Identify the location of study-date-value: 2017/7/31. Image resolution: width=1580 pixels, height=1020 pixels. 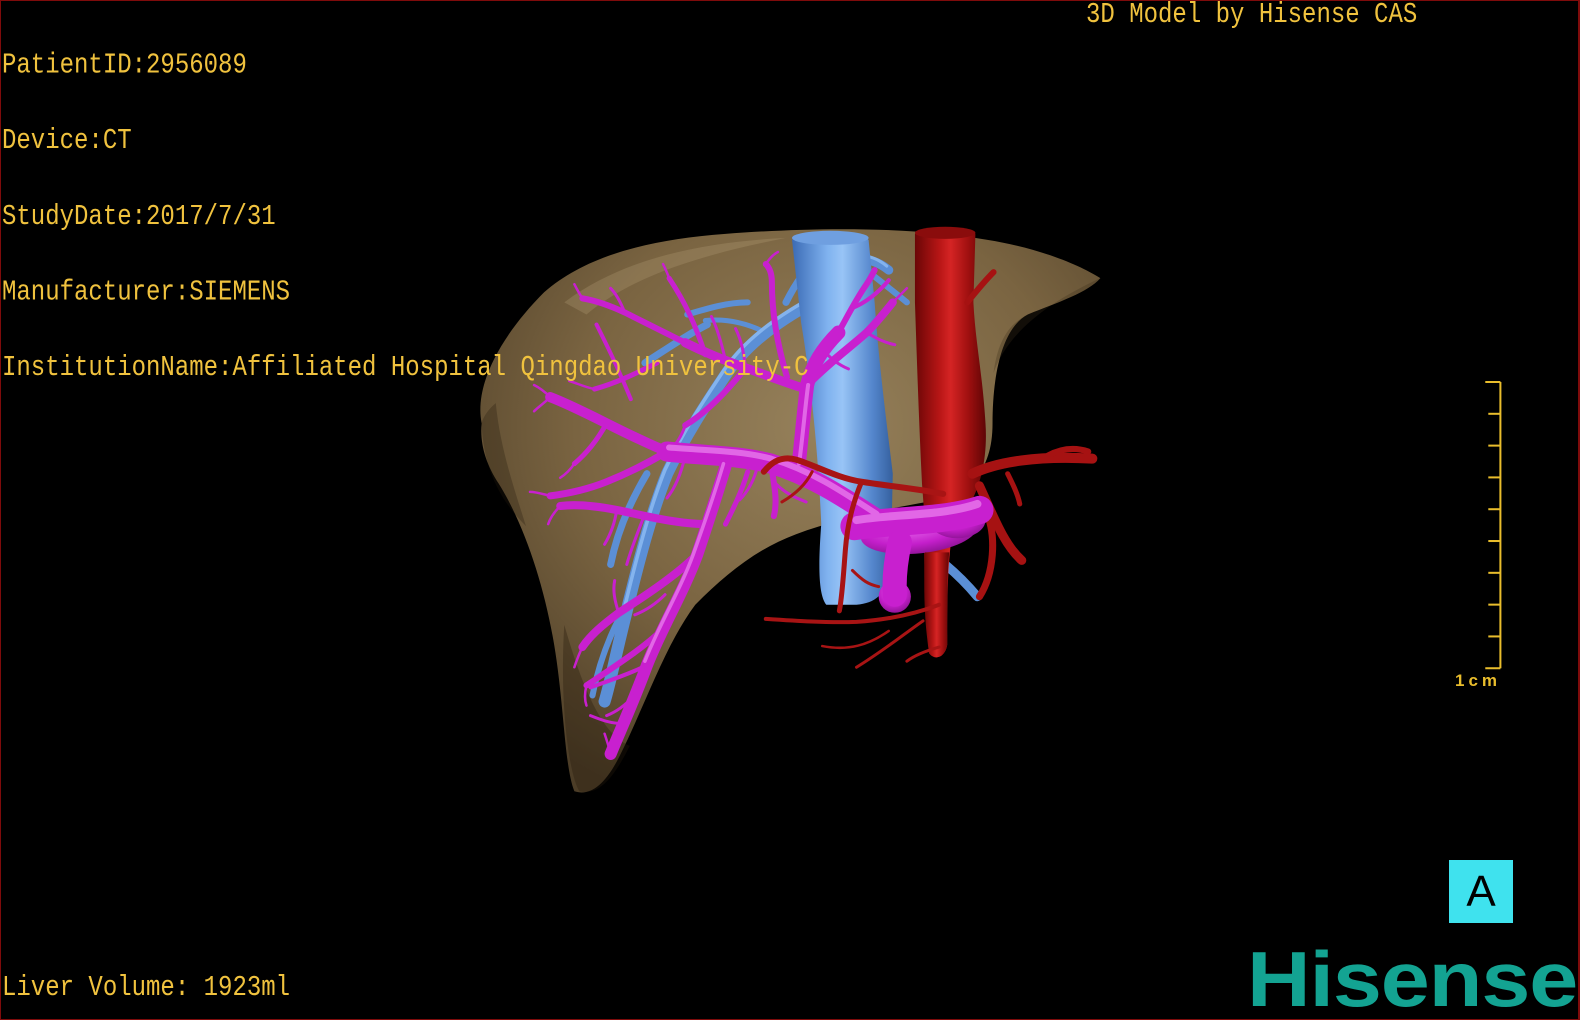
(211, 217).